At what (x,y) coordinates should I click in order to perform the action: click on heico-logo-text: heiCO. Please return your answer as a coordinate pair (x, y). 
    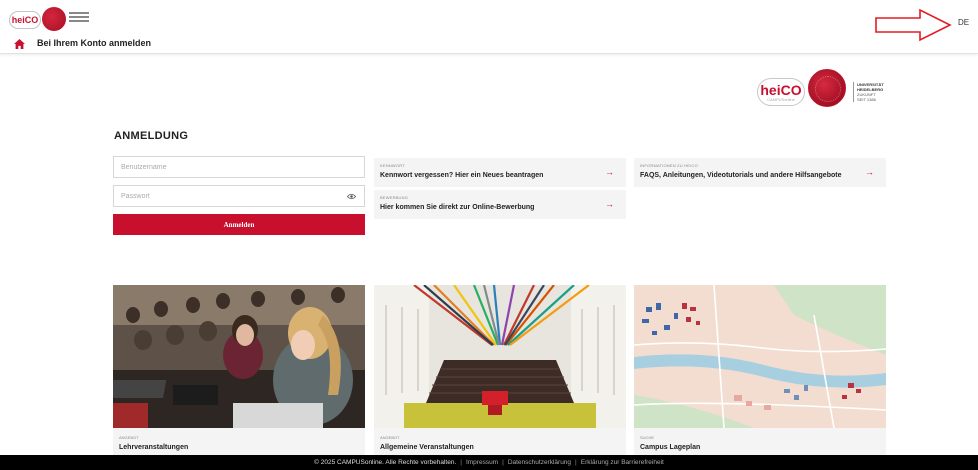
    Looking at the image, I should click on (781, 89).